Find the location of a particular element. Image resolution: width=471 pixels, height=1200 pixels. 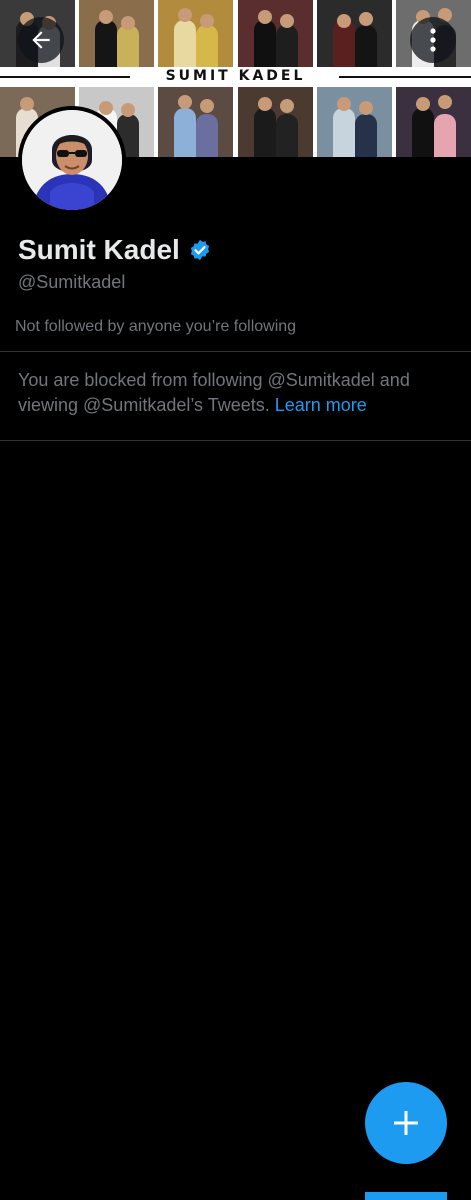

learn-more-link: Learn more is located at coordinates (321, 405).